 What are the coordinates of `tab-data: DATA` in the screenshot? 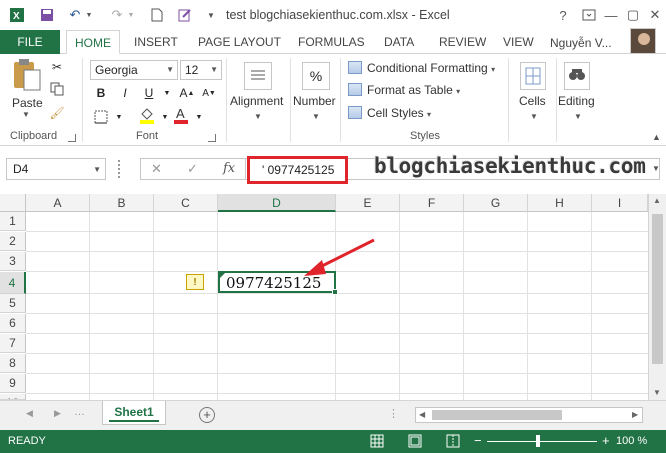 It's located at (399, 42).